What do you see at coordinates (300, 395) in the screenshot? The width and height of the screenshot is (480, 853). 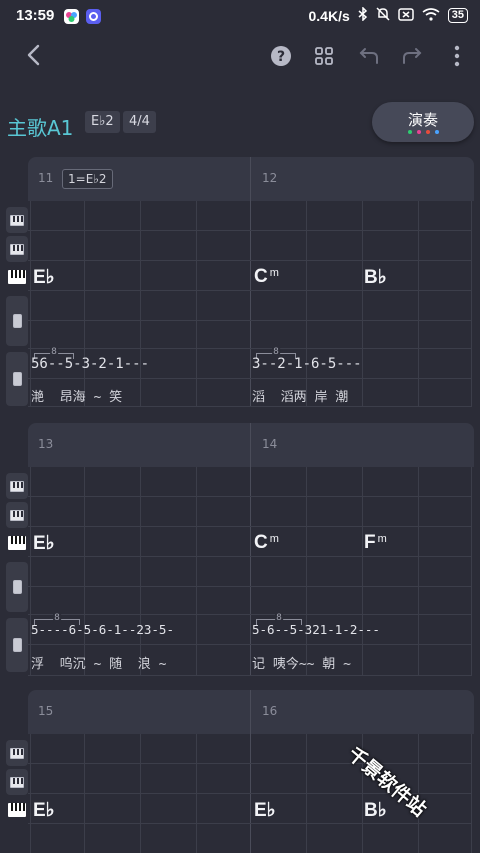 I see `lyrics-text: 滔 滔两 岸 潮` at bounding box center [300, 395].